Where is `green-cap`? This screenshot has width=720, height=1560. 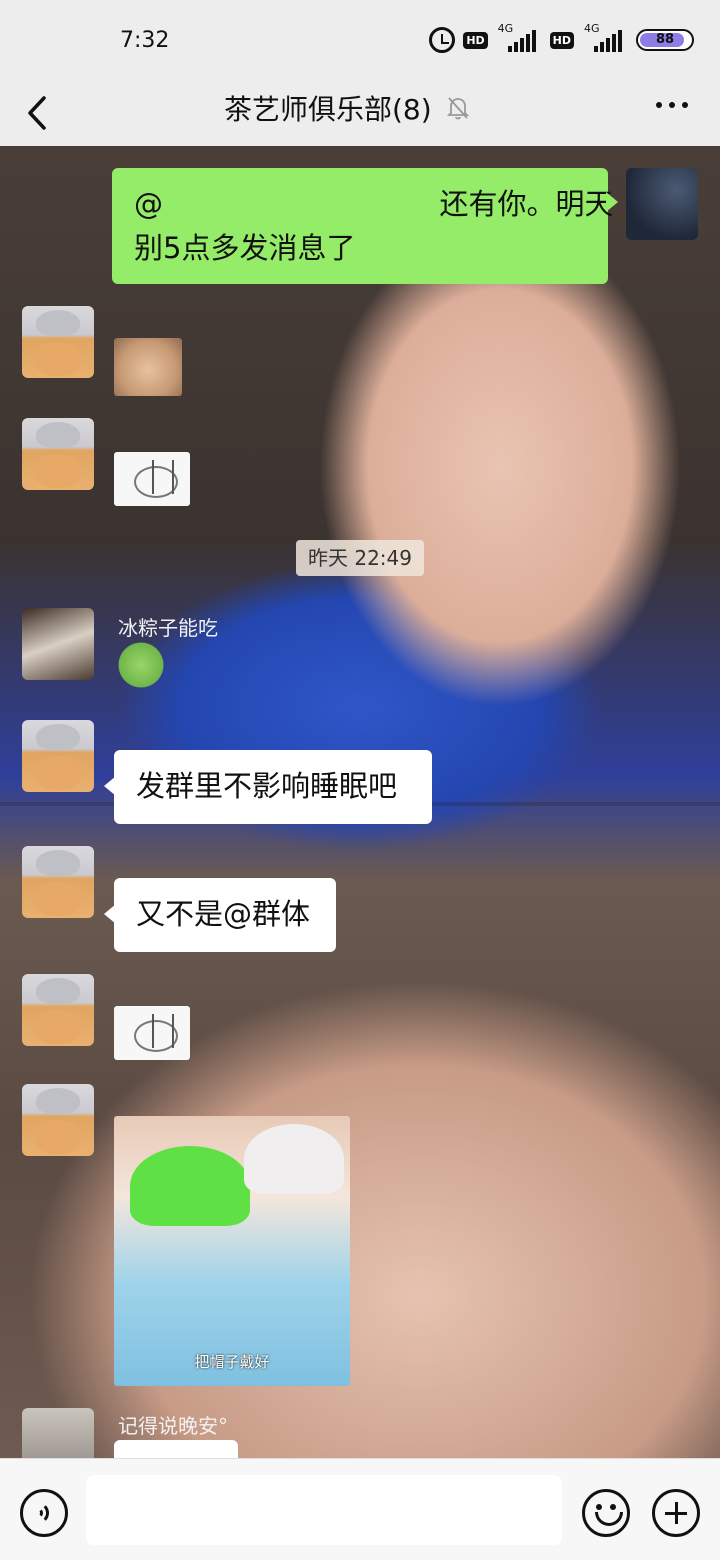
green-cap is located at coordinates (190, 1186).